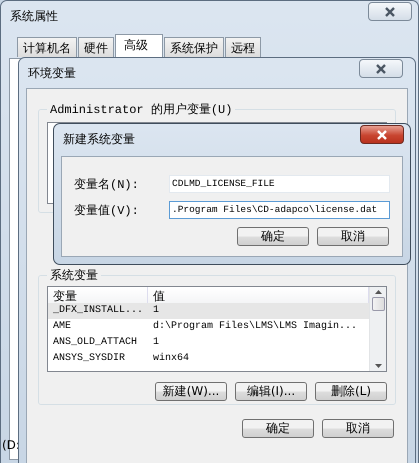 Image resolution: width=419 pixels, height=463 pixels. Describe the element at coordinates (98, 359) in the screenshot. I see `table-cell: ANSYS_SYSDIR` at that location.